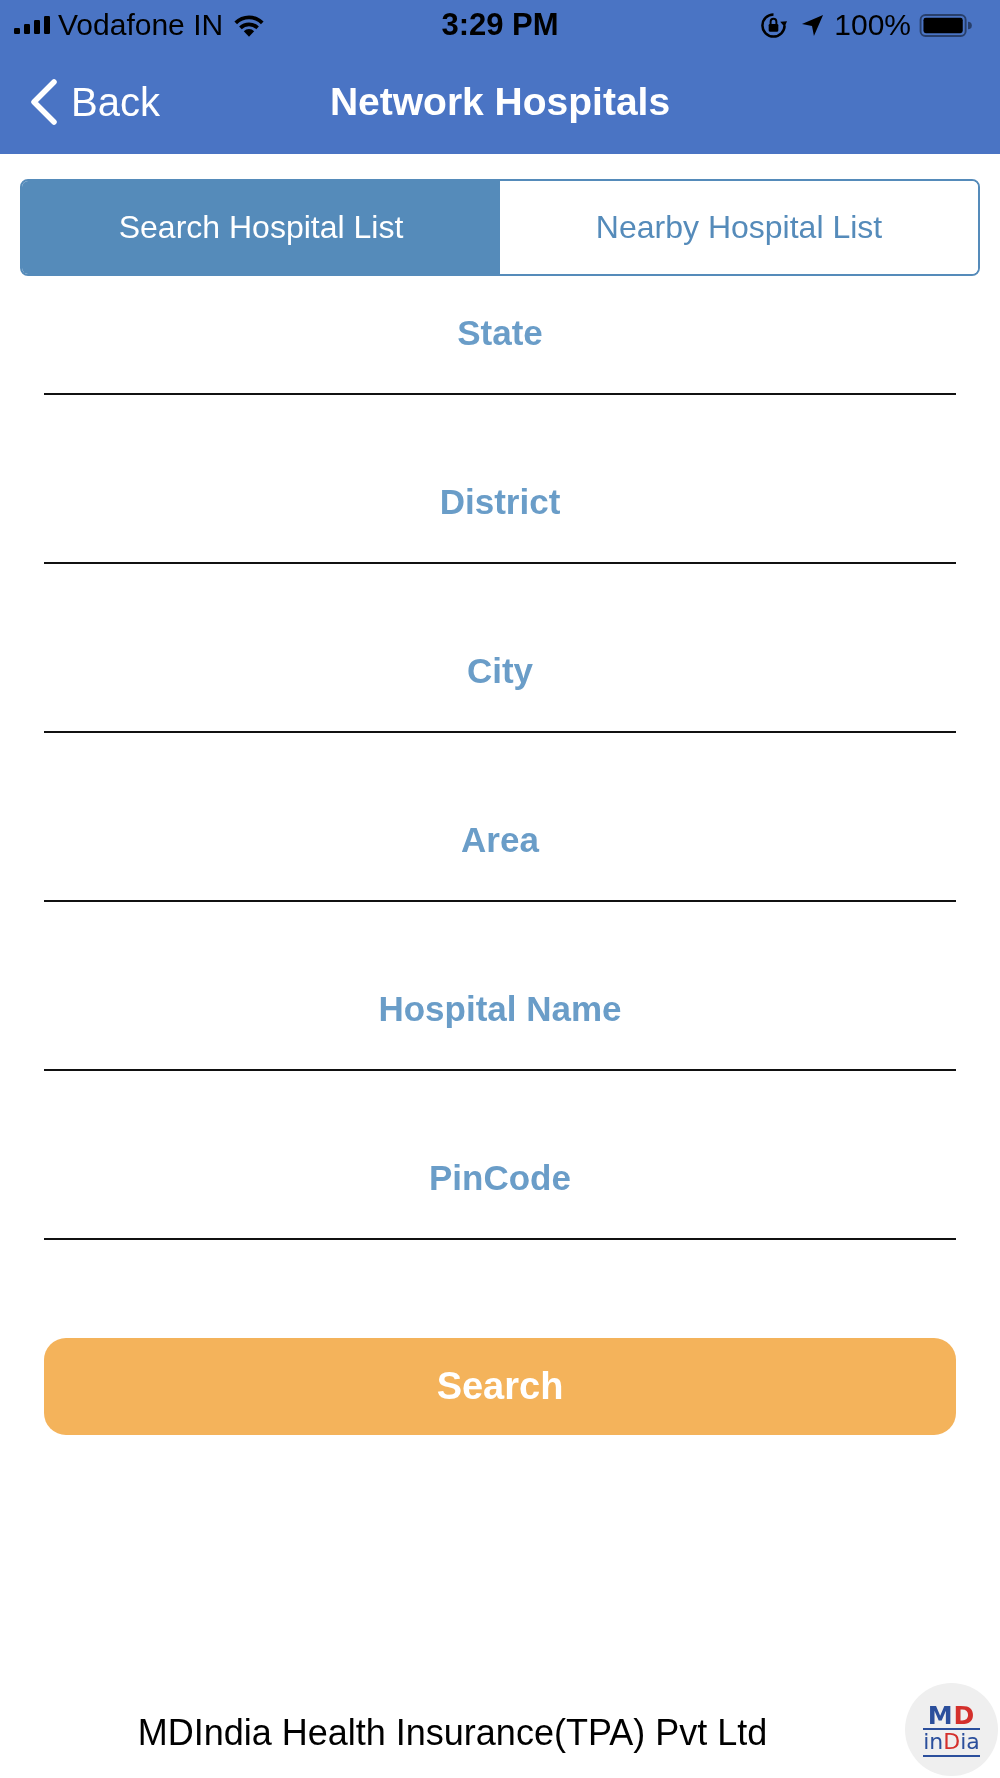 The height and width of the screenshot is (1778, 1000). What do you see at coordinates (774, 25) in the screenshot?
I see `orientation-lock-icon` at bounding box center [774, 25].